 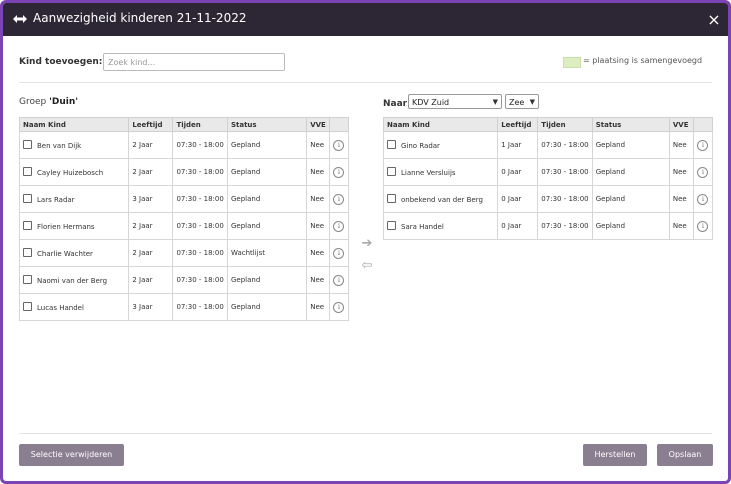 I want to click on merged-legend-text: = plaatsing is samengevoegd, so click(x=643, y=60).